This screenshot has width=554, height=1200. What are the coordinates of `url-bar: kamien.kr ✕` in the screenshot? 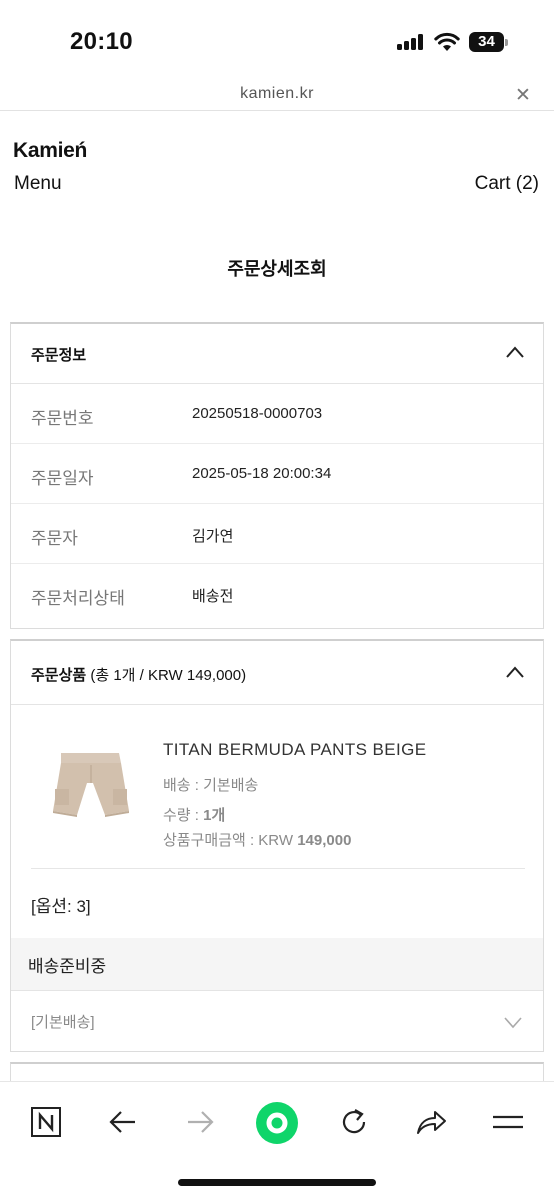 It's located at (277, 94).